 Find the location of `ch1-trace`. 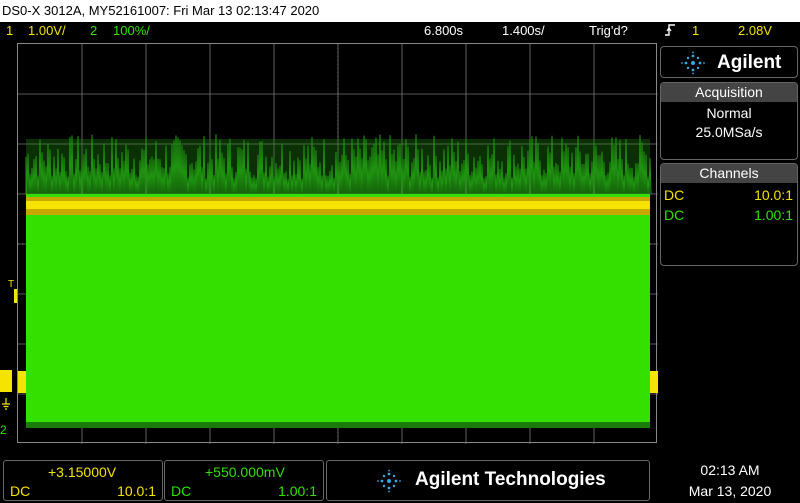

ch1-trace is located at coordinates (338, 205).